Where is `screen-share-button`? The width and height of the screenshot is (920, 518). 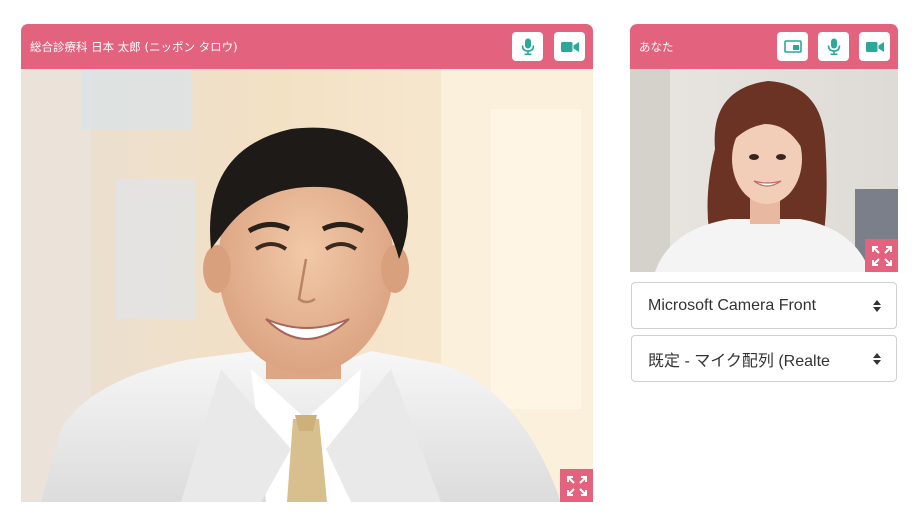
screen-share-button is located at coordinates (792, 46).